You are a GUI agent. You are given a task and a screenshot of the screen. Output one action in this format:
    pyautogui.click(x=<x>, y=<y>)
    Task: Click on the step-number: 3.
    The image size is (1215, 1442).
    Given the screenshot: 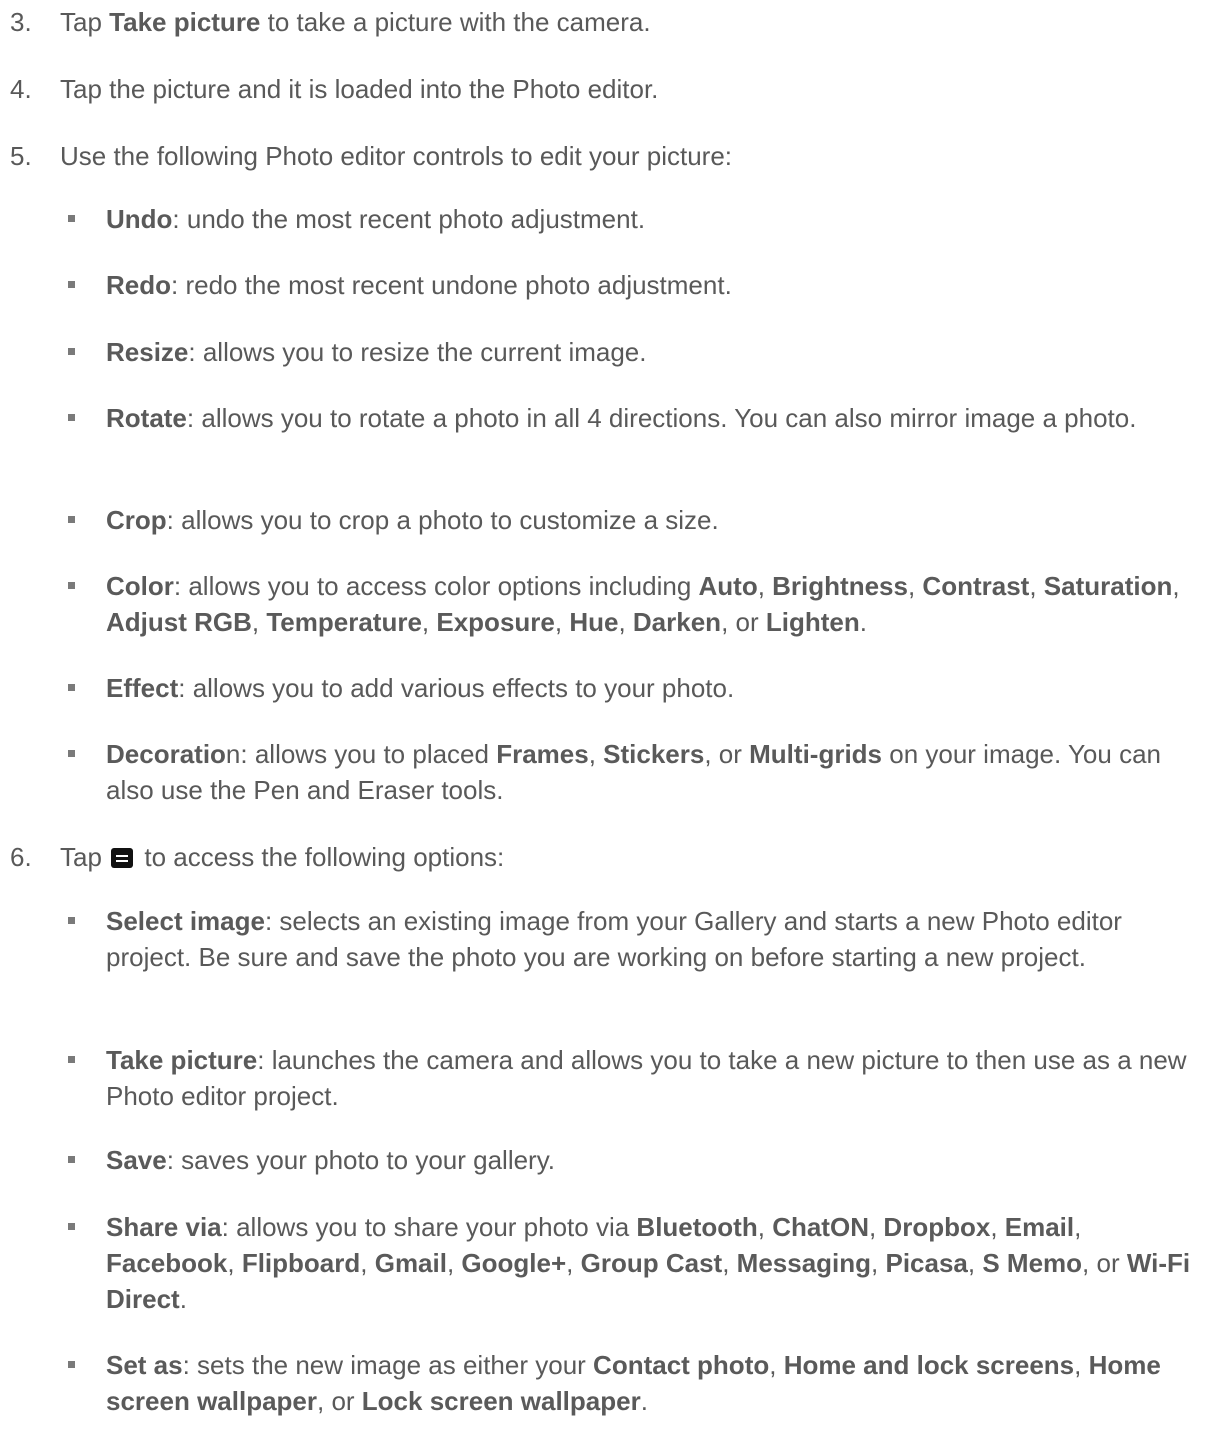 What is the action you would take?
    pyautogui.click(x=21, y=22)
    